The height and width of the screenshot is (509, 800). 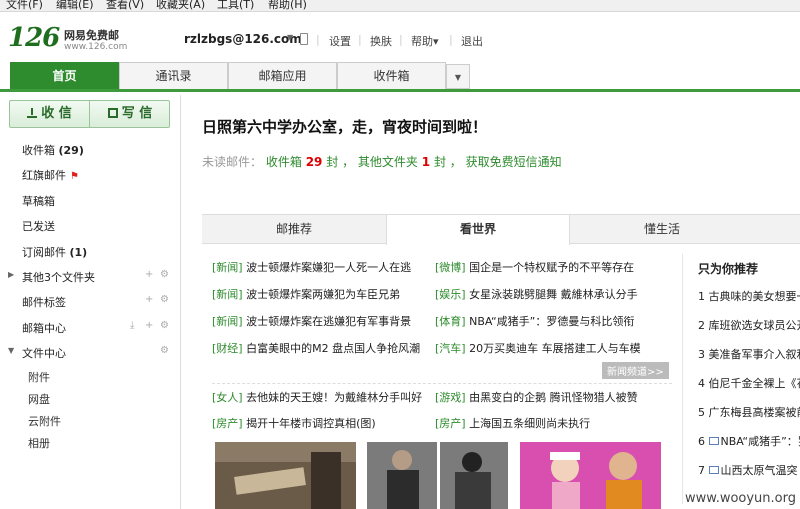 What do you see at coordinates (44, 302) in the screenshot?
I see `sidebar-item-mail-tags: 邮件标签` at bounding box center [44, 302].